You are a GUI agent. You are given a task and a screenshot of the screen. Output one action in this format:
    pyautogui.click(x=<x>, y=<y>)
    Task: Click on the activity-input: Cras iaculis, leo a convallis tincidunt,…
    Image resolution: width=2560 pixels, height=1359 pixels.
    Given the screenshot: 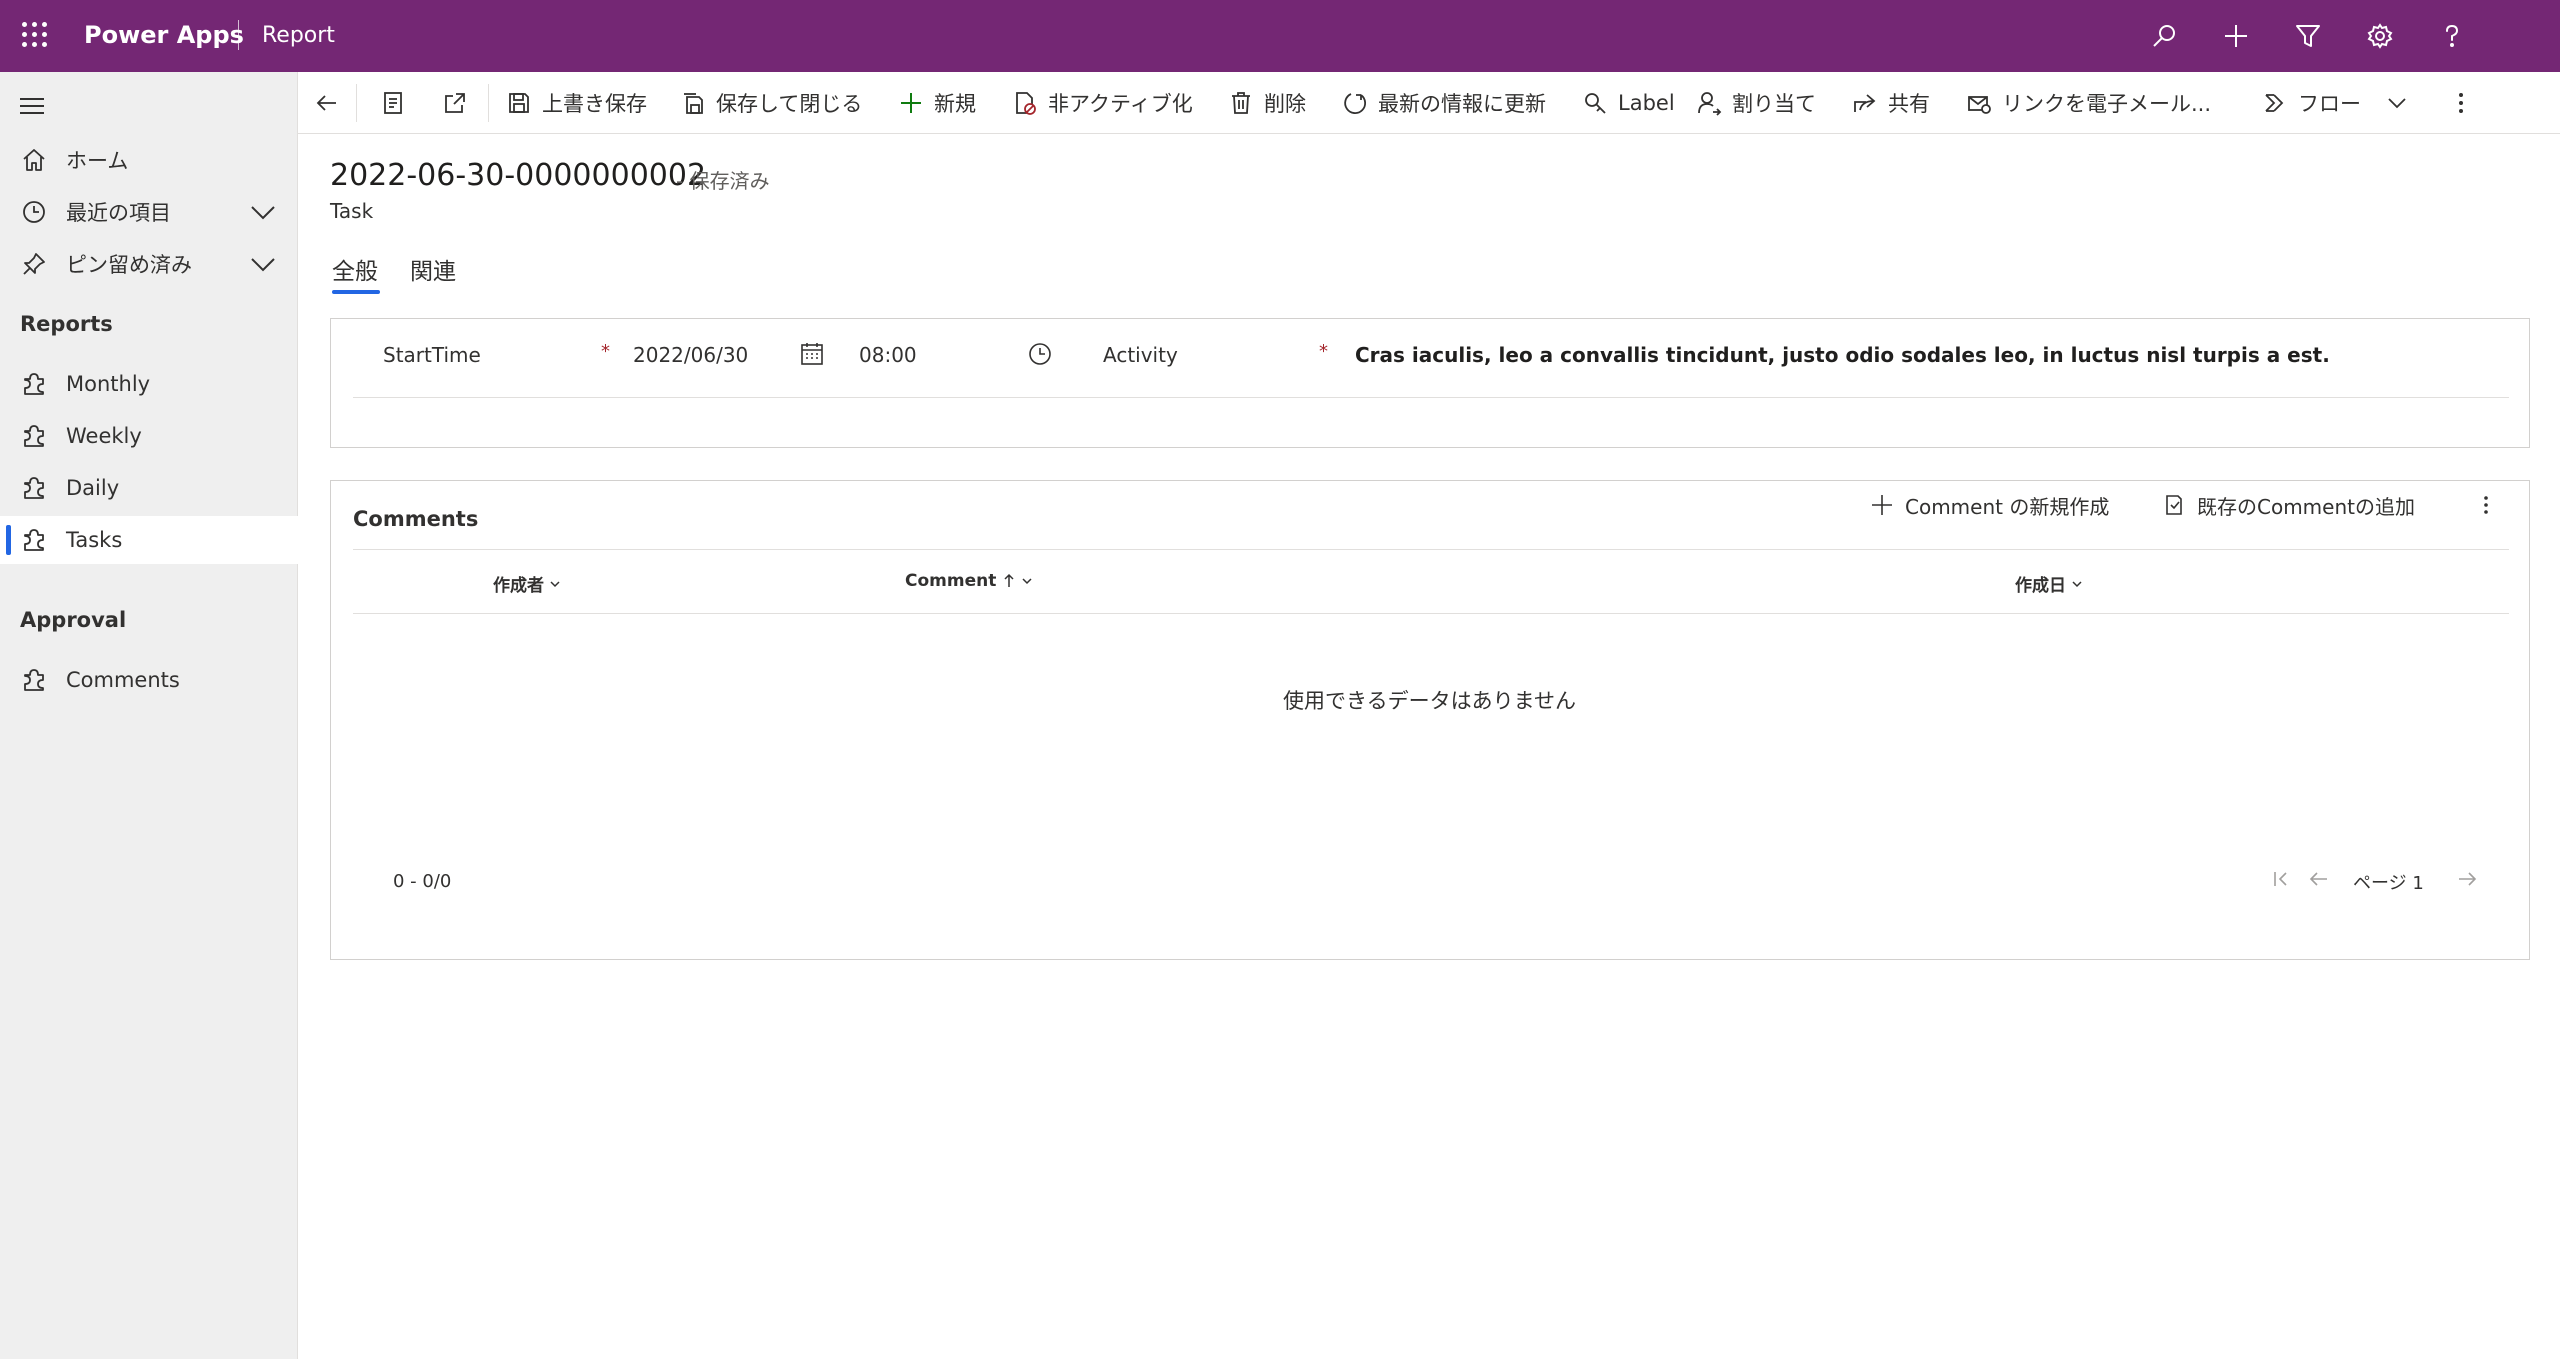 What is the action you would take?
    pyautogui.click(x=1842, y=355)
    